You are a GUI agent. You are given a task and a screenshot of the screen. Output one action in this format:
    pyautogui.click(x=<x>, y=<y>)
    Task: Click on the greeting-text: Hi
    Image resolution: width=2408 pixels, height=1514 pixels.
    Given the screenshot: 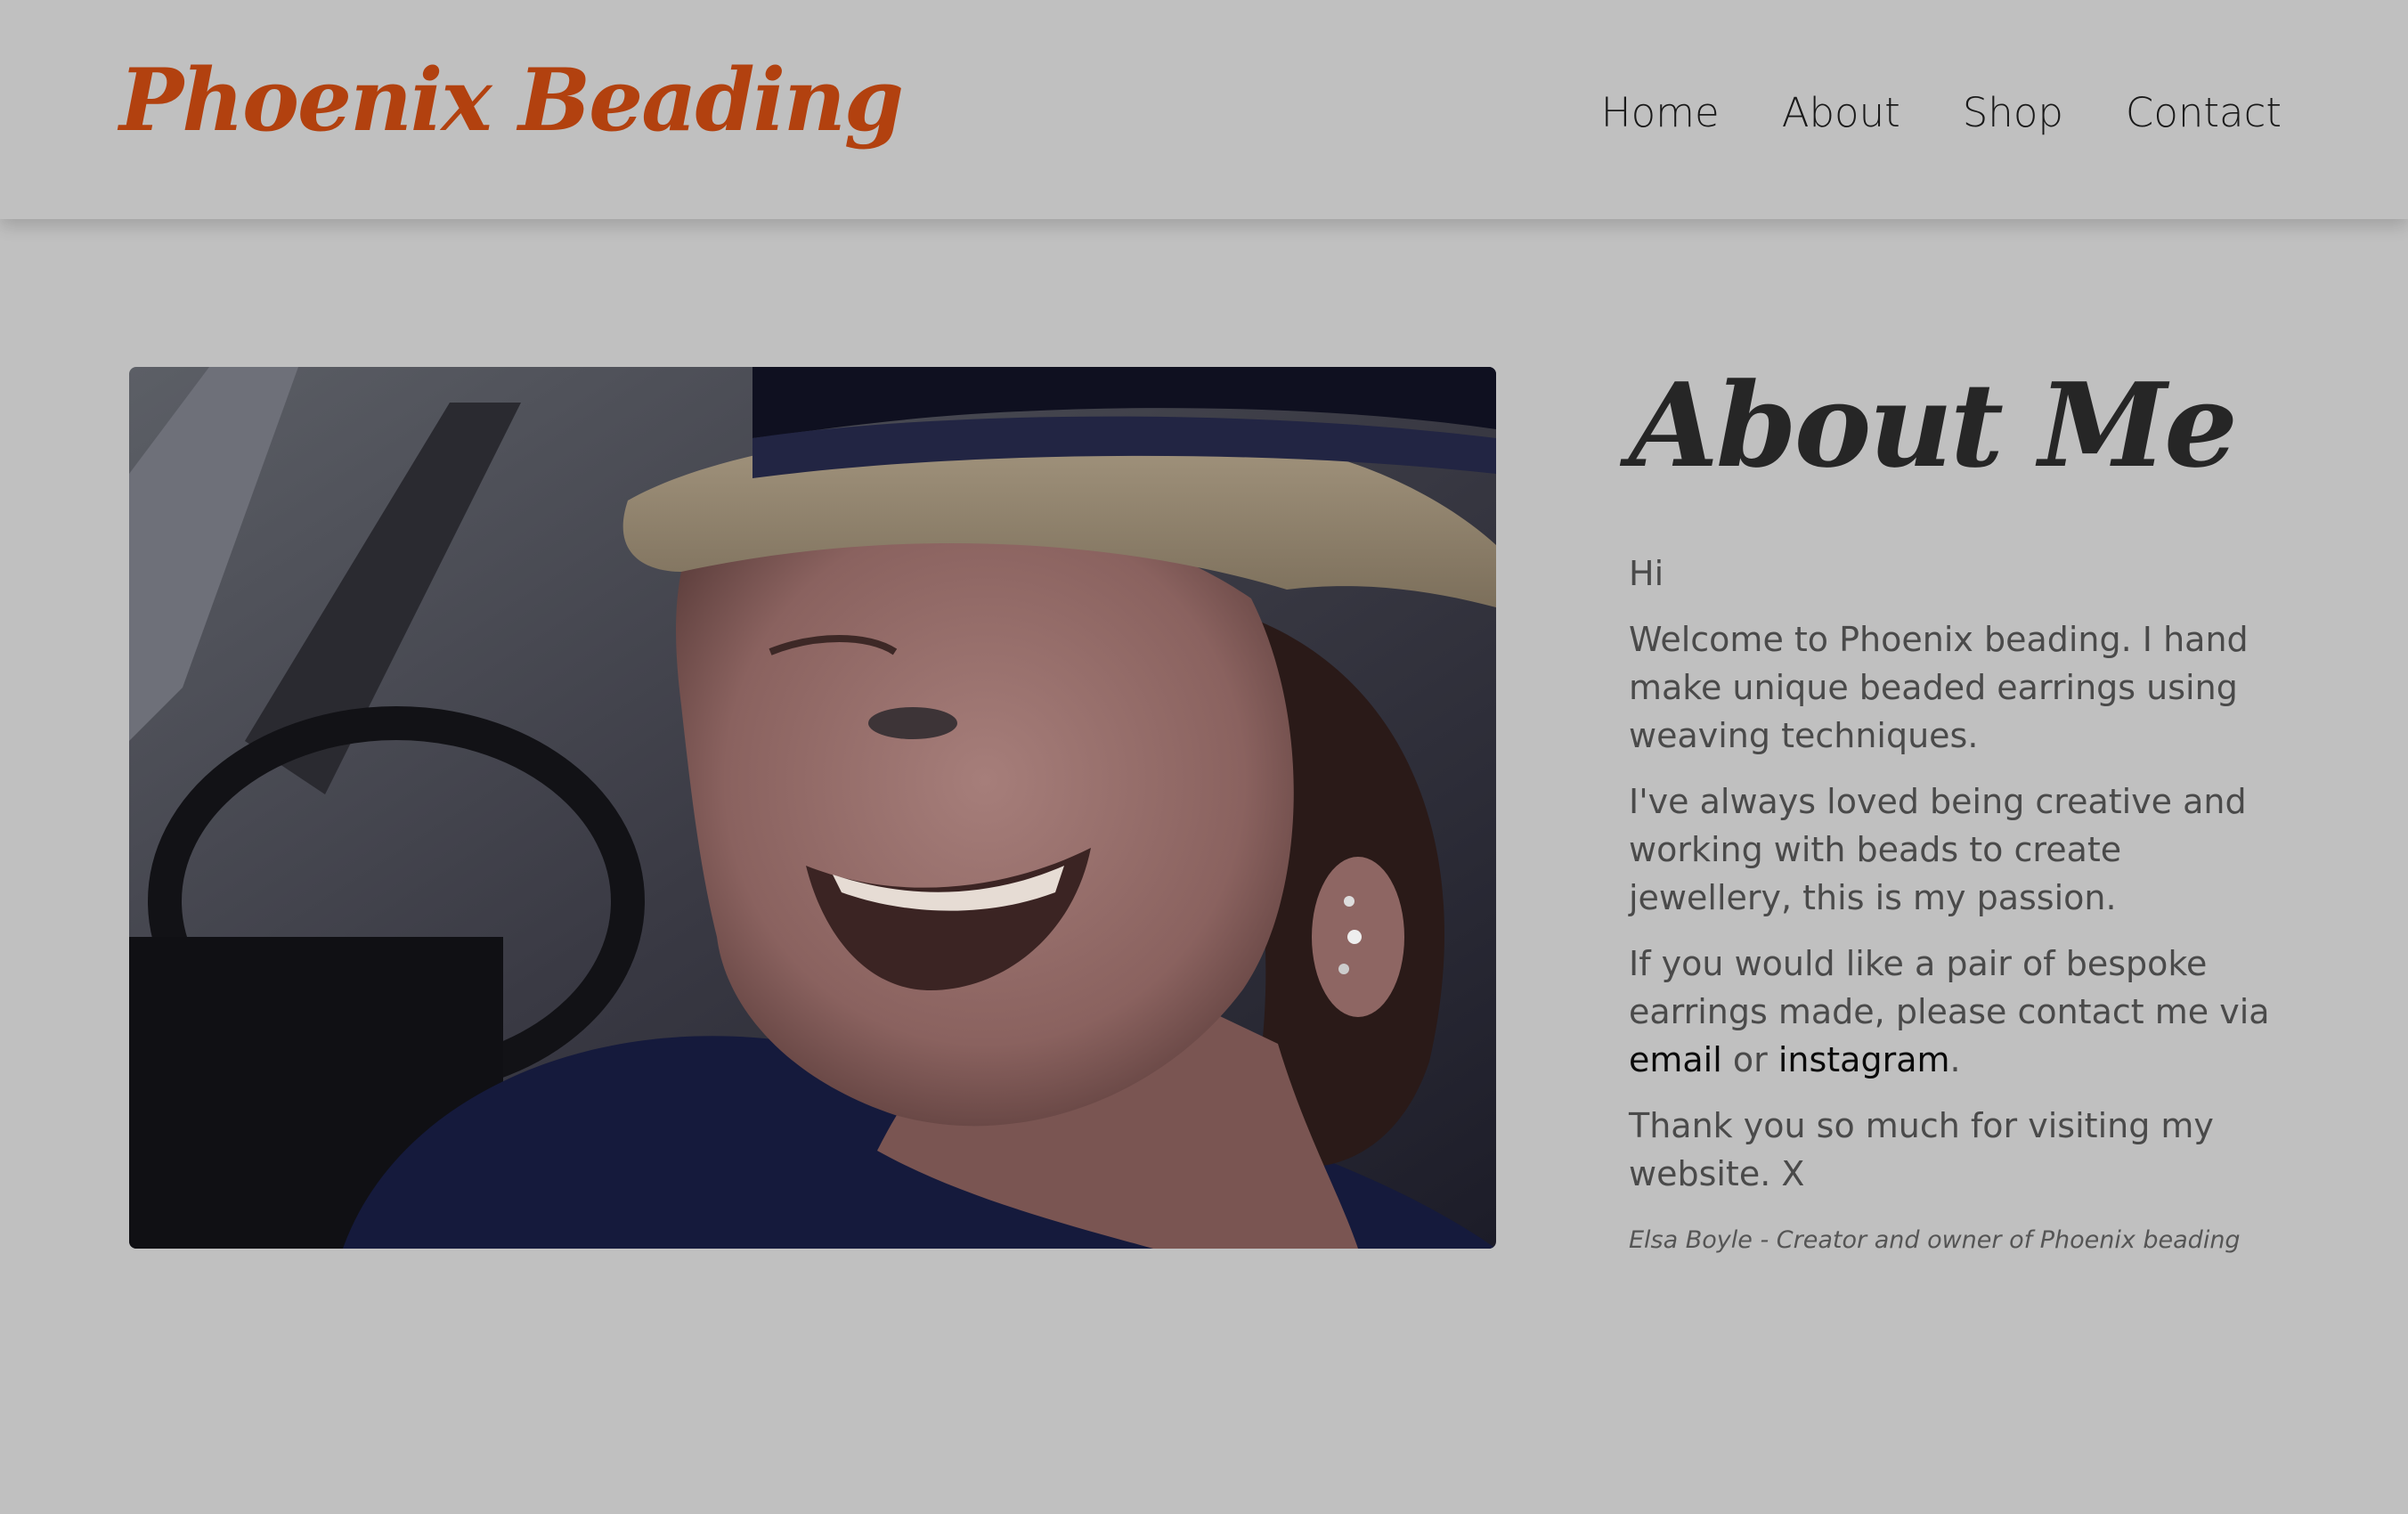 What is the action you would take?
    pyautogui.click(x=1646, y=573)
    